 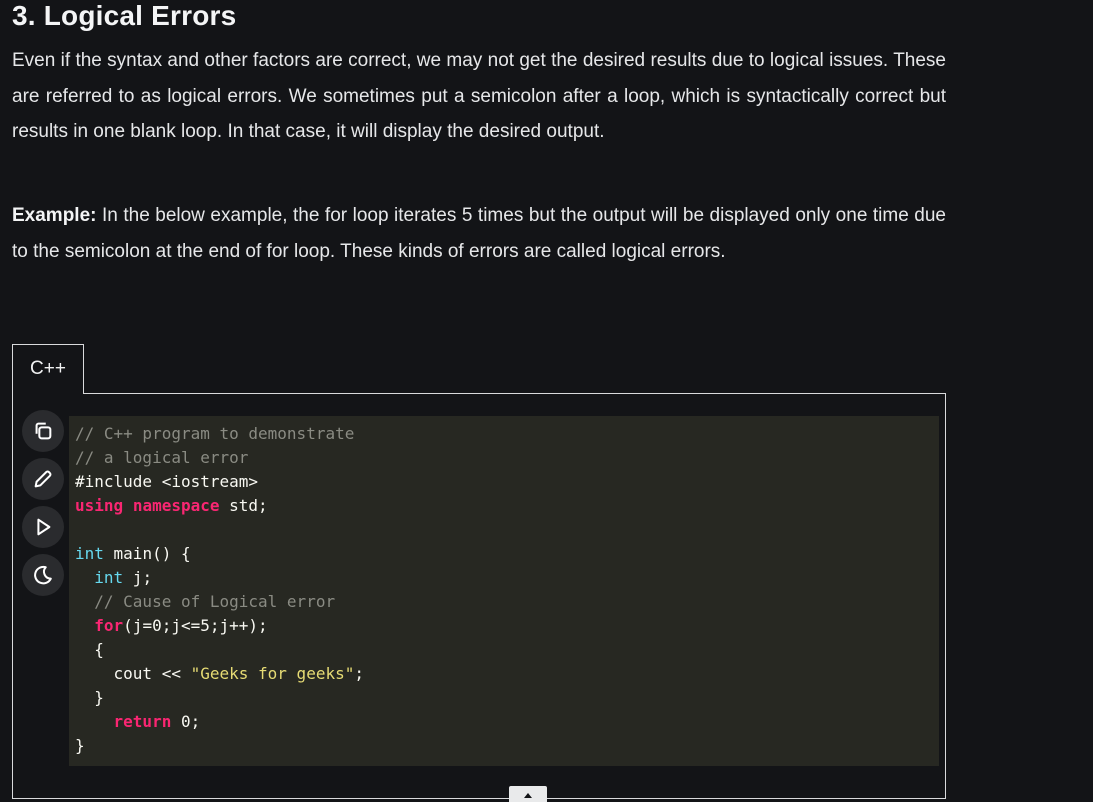 I want to click on code-line: {, so click(x=507, y=650).